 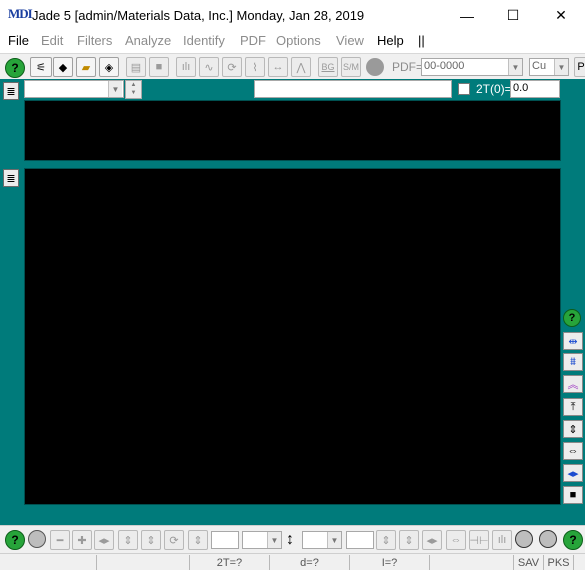 I want to click on twotheta-zero-field: 0.0, so click(x=535, y=89).